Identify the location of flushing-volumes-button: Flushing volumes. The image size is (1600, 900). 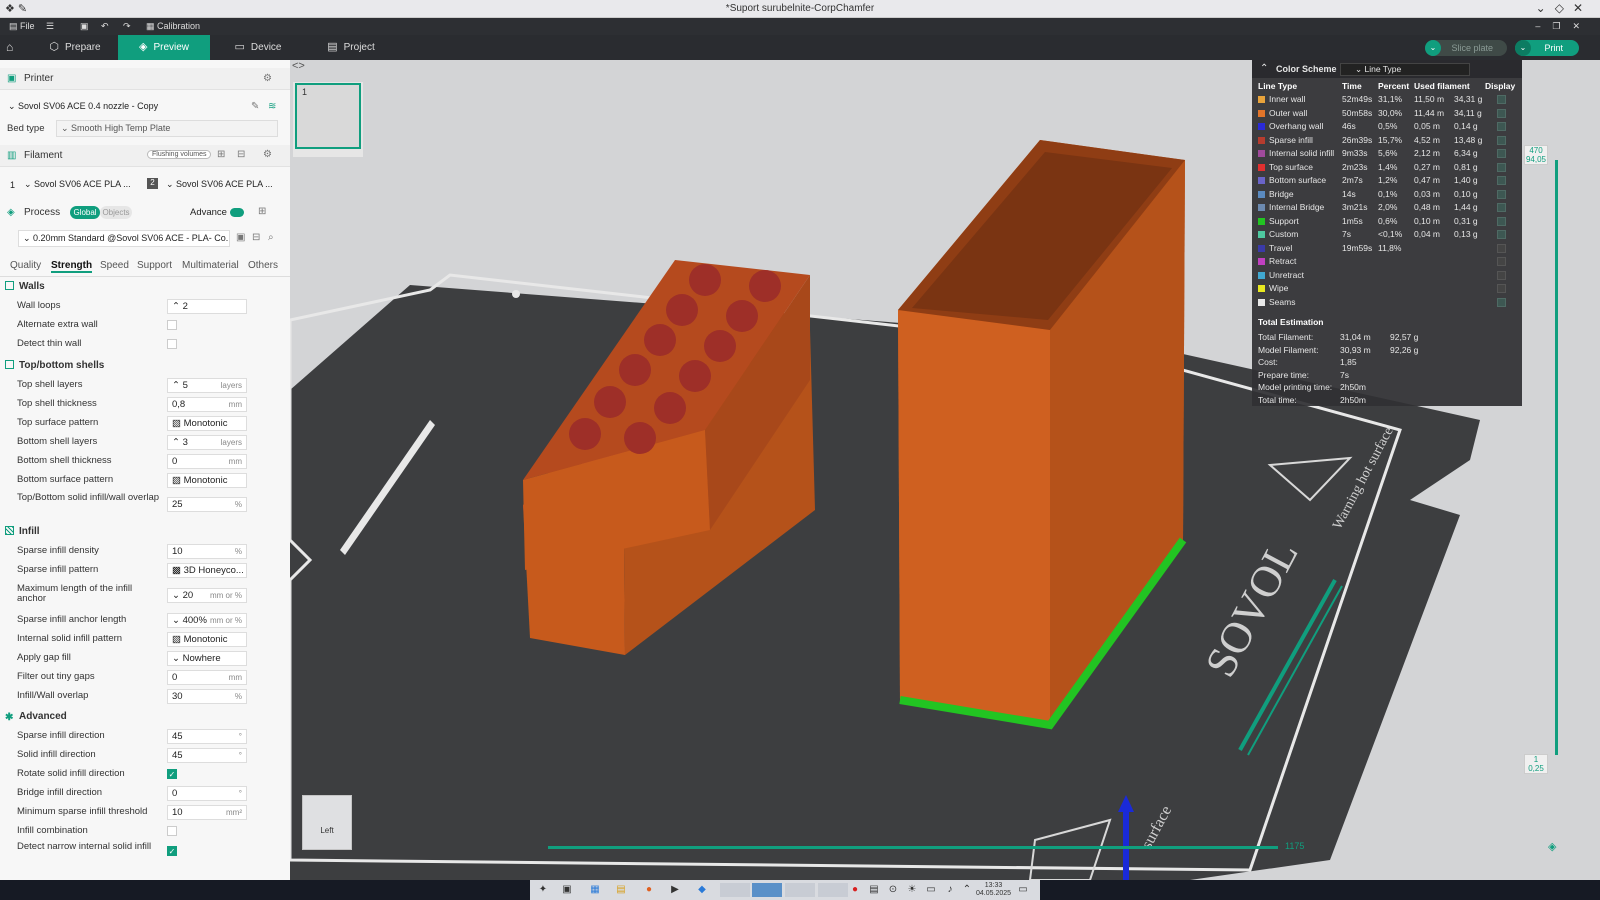
(179, 154).